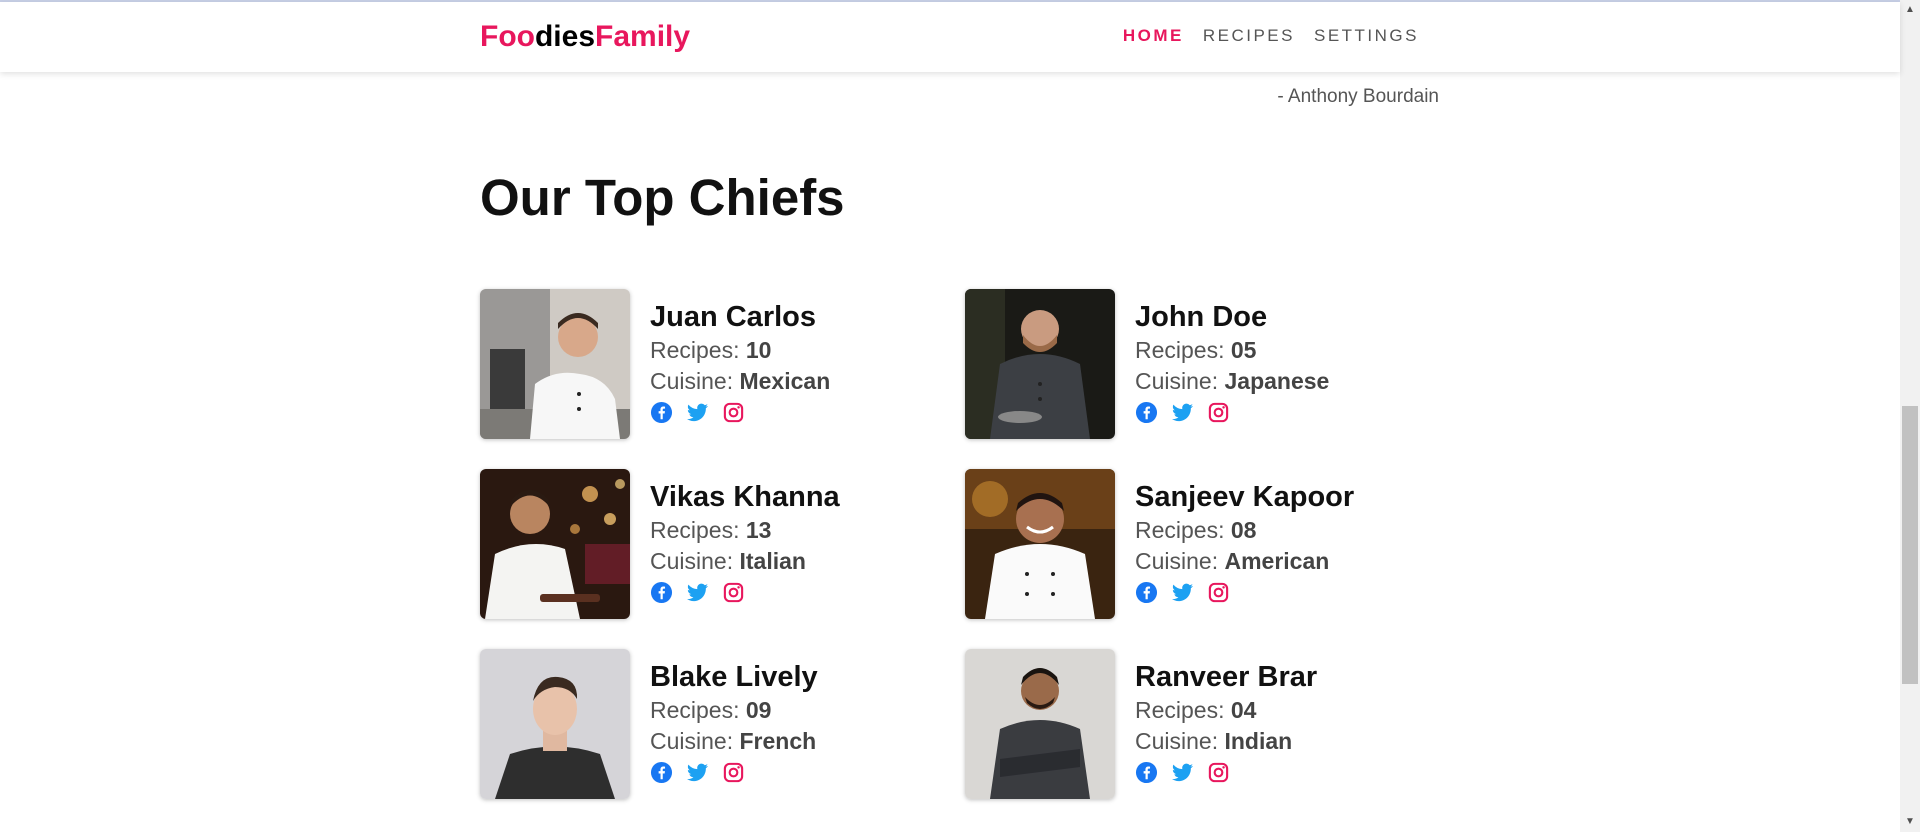  I want to click on chef-cuisine: Cuisine: Indian, so click(1226, 741).